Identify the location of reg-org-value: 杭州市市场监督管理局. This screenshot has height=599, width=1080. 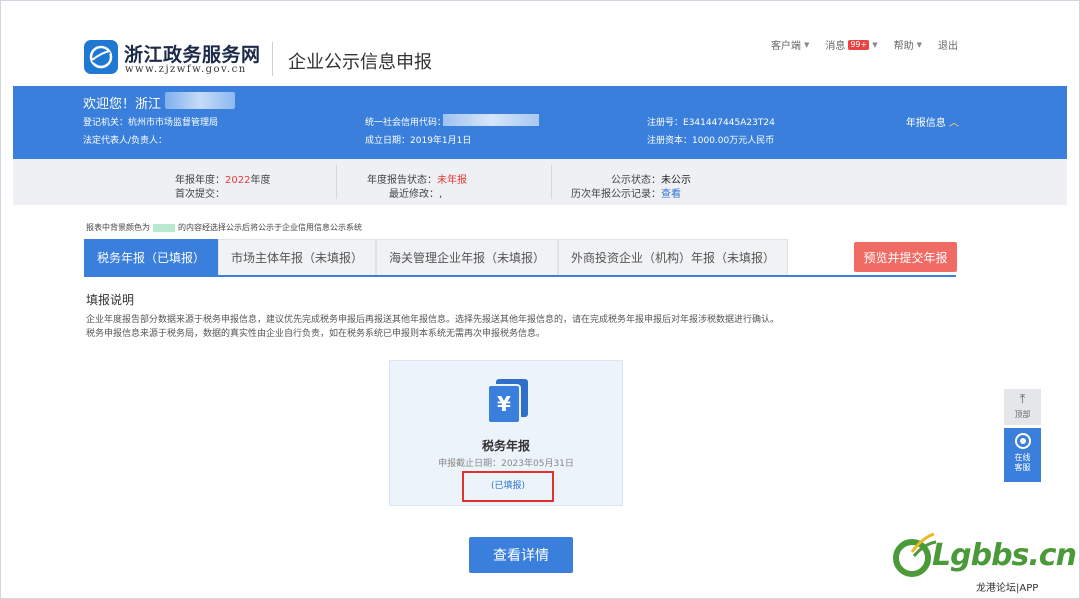
(173, 123).